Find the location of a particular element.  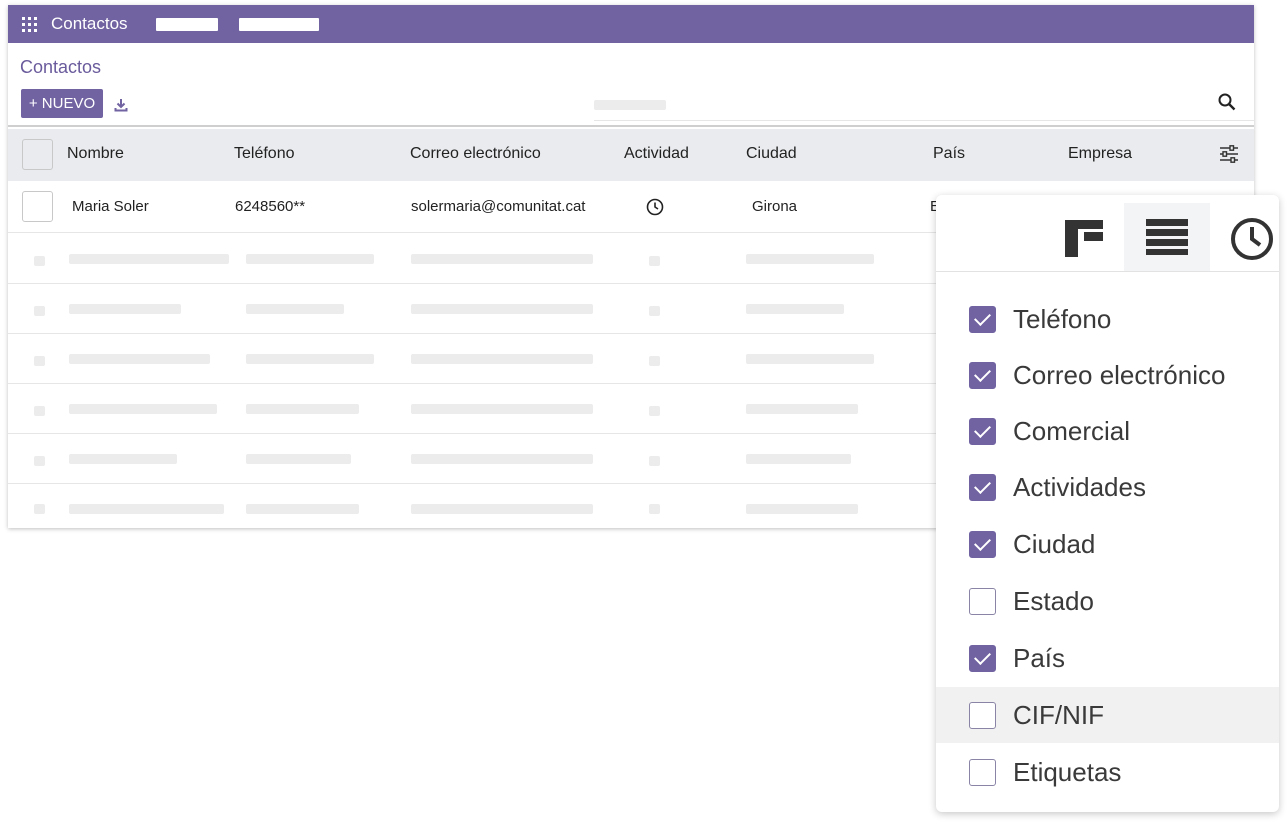

view-switcher is located at coordinates (1107, 233).